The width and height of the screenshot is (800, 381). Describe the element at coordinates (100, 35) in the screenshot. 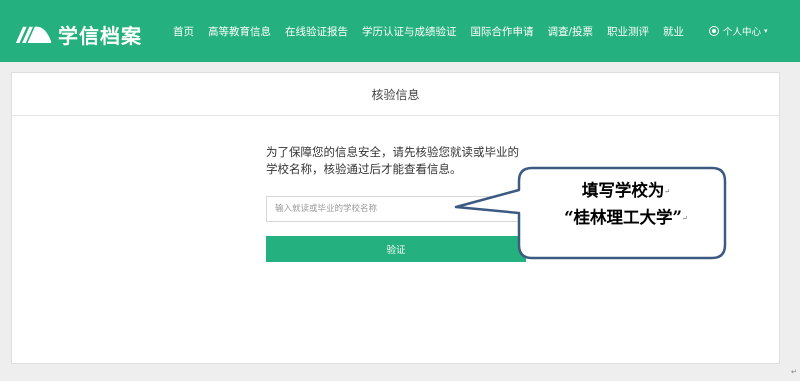

I see `brand-name: 学信档案` at that location.